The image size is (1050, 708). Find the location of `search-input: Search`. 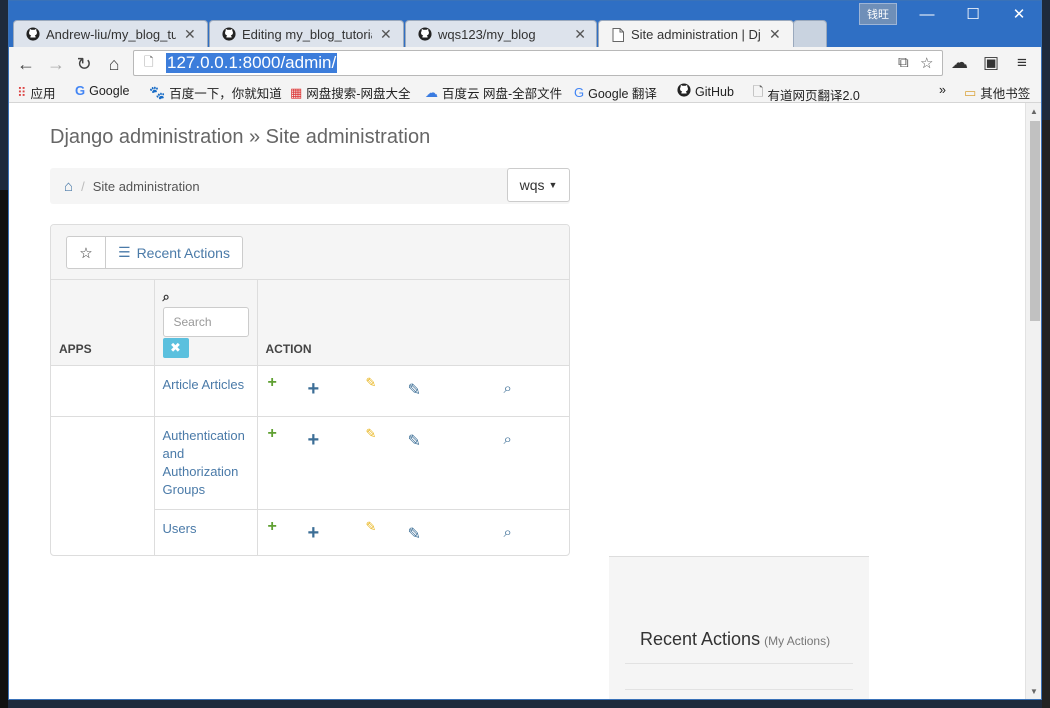

search-input: Search is located at coordinates (205, 322).